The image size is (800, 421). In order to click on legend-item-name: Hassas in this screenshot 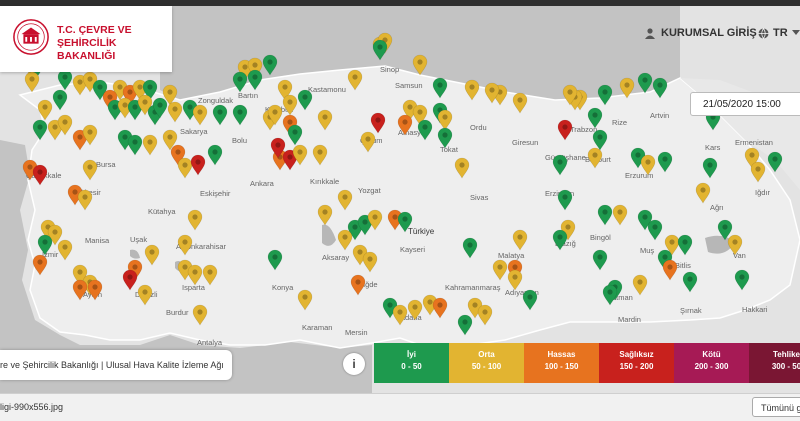, I will do `click(561, 354)`.